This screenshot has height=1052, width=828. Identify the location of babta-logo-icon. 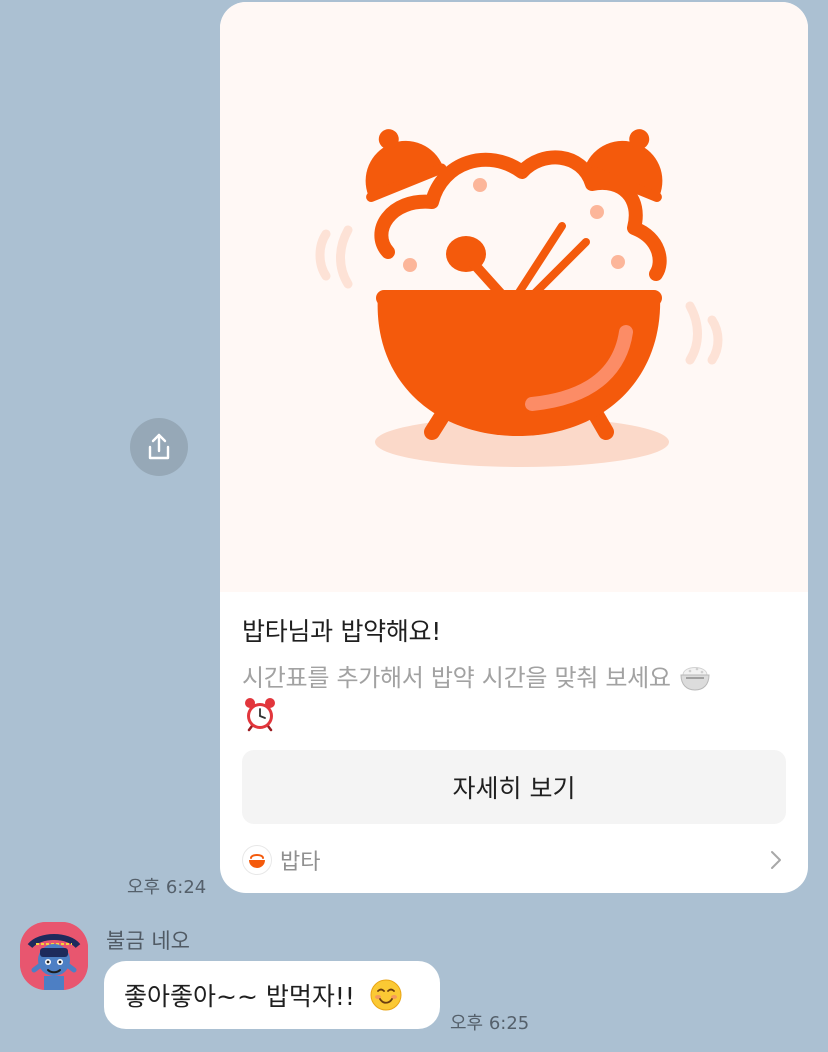
(257, 860).